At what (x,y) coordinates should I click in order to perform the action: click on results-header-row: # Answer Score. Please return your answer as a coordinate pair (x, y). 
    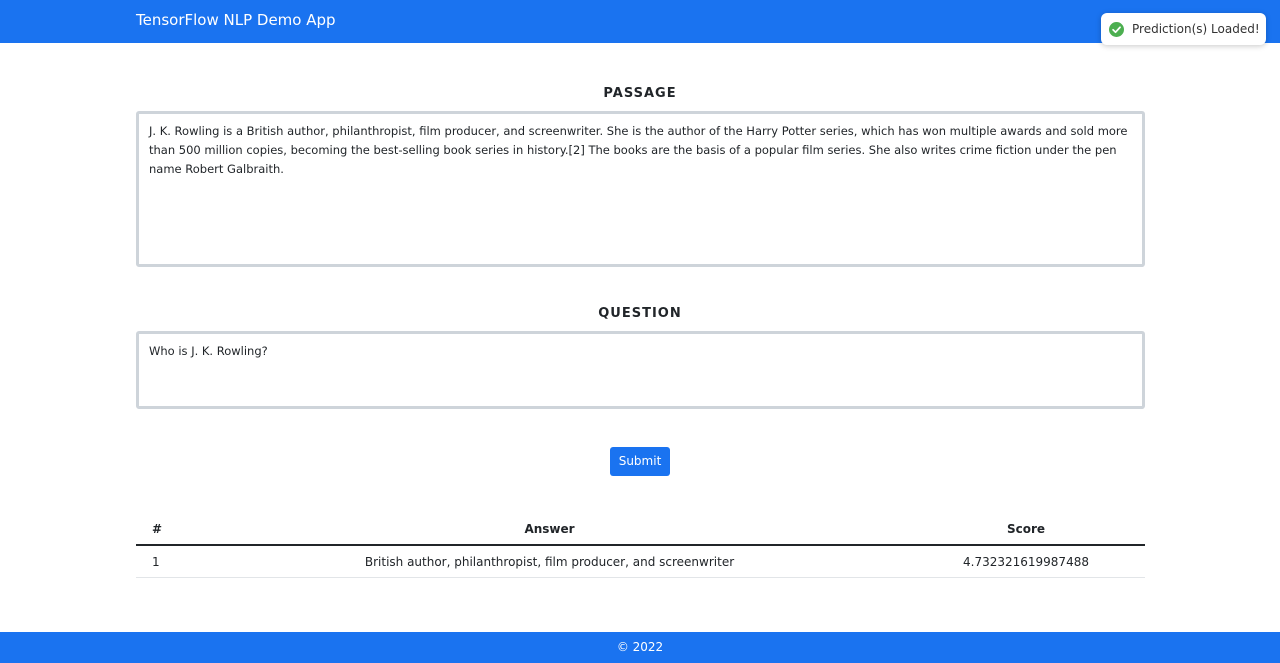
    Looking at the image, I should click on (640, 529).